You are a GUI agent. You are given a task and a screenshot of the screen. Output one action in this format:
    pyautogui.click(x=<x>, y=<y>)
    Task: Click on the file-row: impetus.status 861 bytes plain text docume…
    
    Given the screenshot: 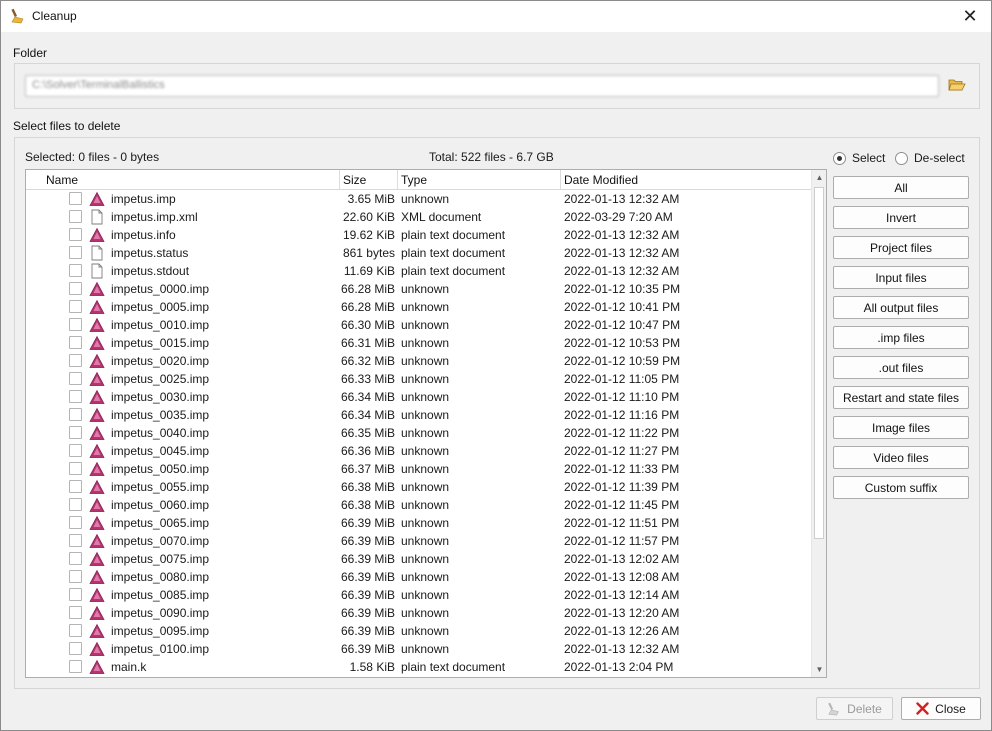 What is the action you would take?
    pyautogui.click(x=419, y=253)
    